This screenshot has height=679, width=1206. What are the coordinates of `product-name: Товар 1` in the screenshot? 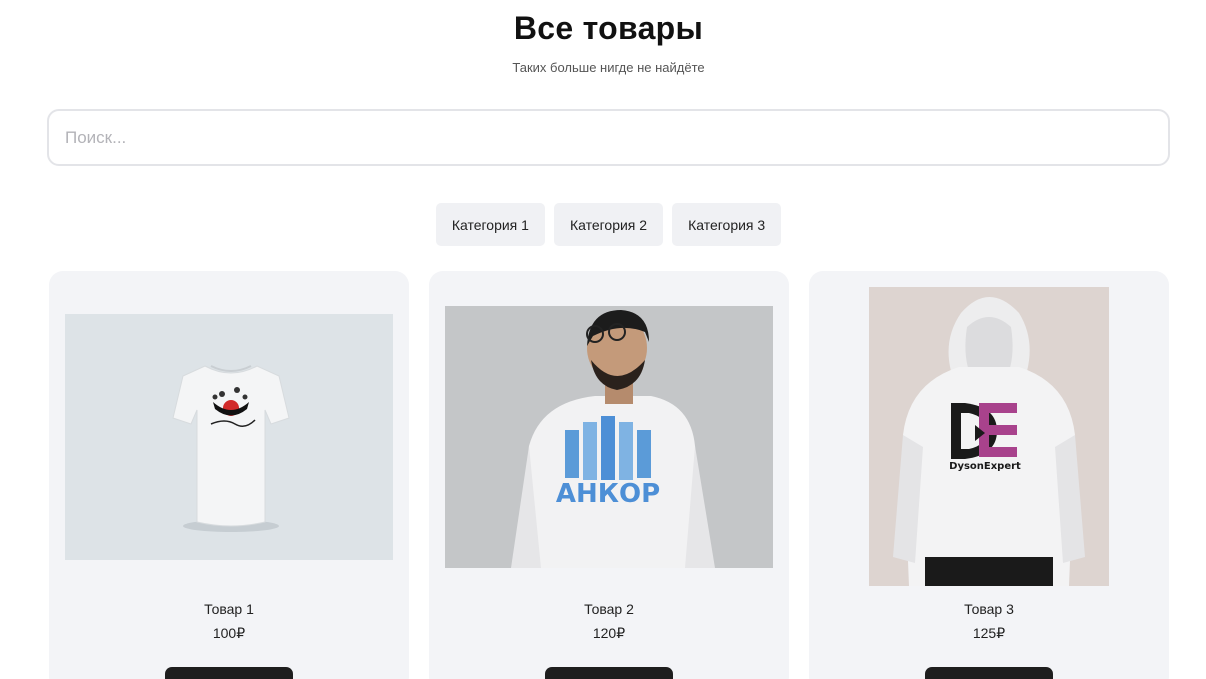 It's located at (229, 609).